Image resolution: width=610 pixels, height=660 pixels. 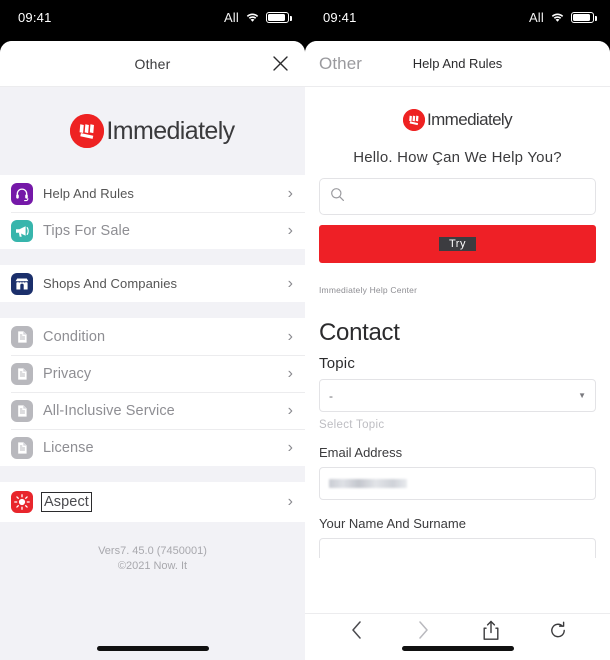 I want to click on list-group-2: Shops And Companies ›, so click(x=152, y=283).